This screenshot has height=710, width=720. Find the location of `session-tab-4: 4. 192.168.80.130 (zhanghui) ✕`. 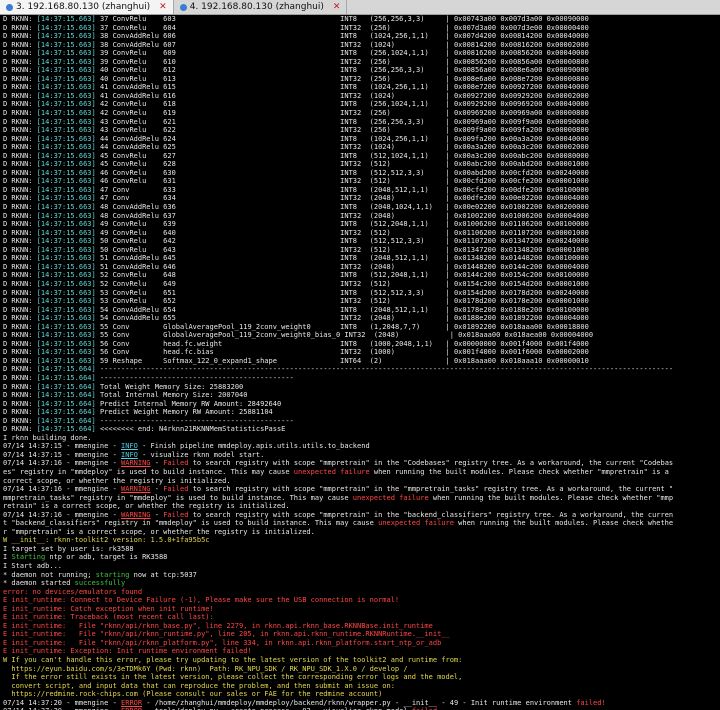

session-tab-4: 4. 192.168.80.130 (zhanghui) ✕ is located at coordinates (260, 7).